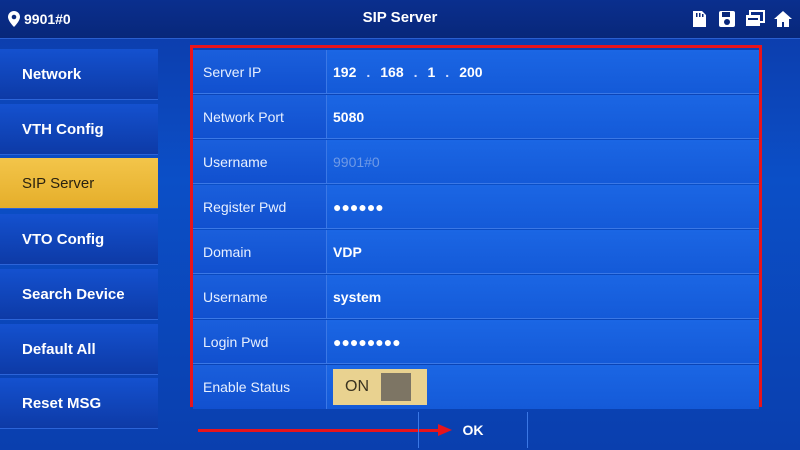 The image size is (800, 450). I want to click on network-port-field: 5080, so click(543, 116).